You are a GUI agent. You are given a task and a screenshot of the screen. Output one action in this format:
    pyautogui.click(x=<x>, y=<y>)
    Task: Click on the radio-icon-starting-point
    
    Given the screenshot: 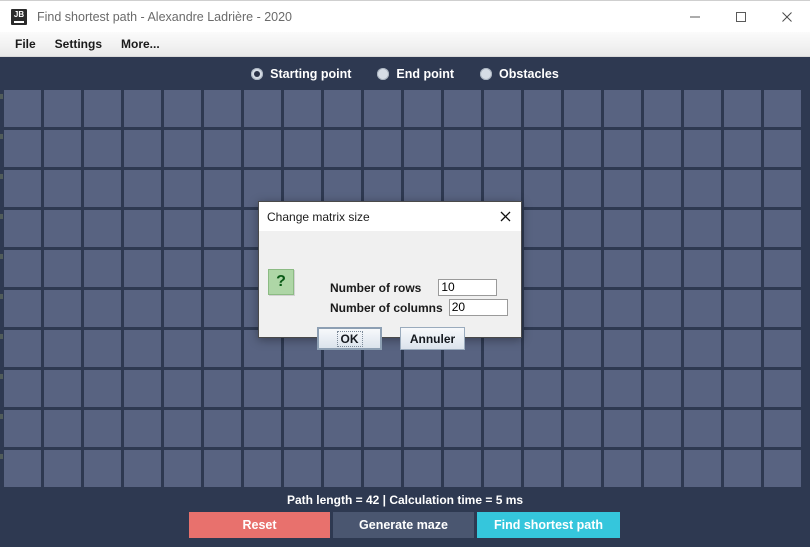 What is the action you would take?
    pyautogui.click(x=257, y=74)
    